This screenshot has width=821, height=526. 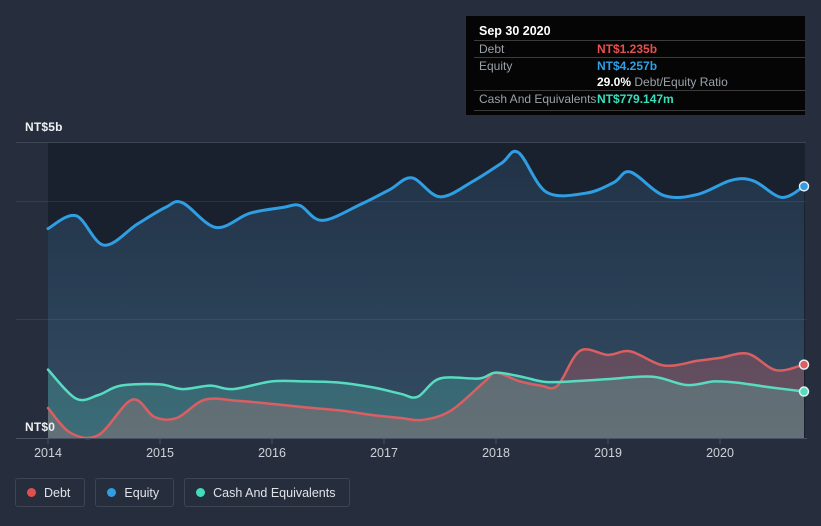 What do you see at coordinates (40, 427) in the screenshot?
I see `y-axis-label-bottom: NT$0` at bounding box center [40, 427].